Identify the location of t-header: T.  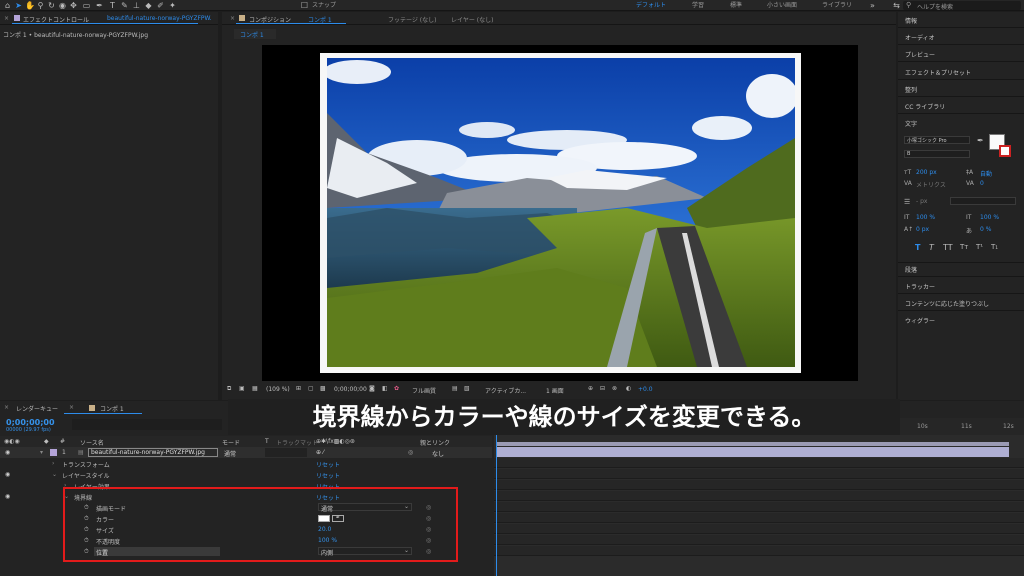
(267, 441).